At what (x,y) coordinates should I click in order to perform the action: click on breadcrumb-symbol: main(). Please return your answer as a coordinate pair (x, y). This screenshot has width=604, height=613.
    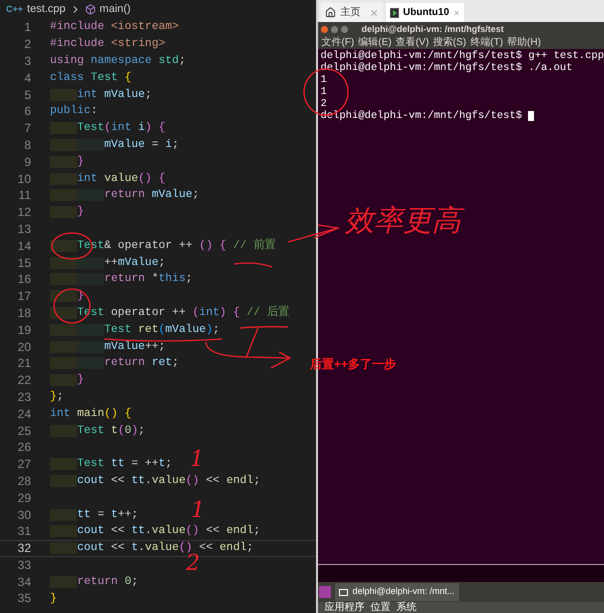
    Looking at the image, I should click on (115, 9).